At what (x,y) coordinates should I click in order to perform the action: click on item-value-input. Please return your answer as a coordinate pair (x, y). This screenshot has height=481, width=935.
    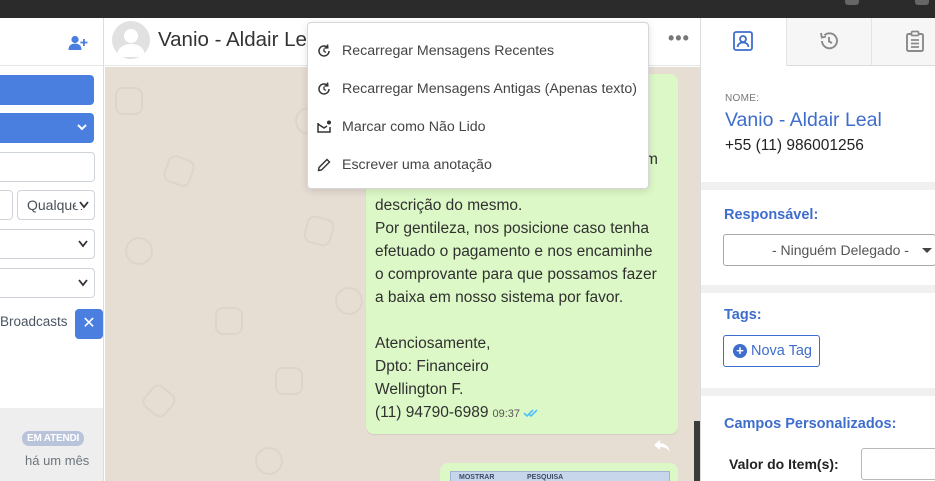
    Looking at the image, I should click on (898, 464).